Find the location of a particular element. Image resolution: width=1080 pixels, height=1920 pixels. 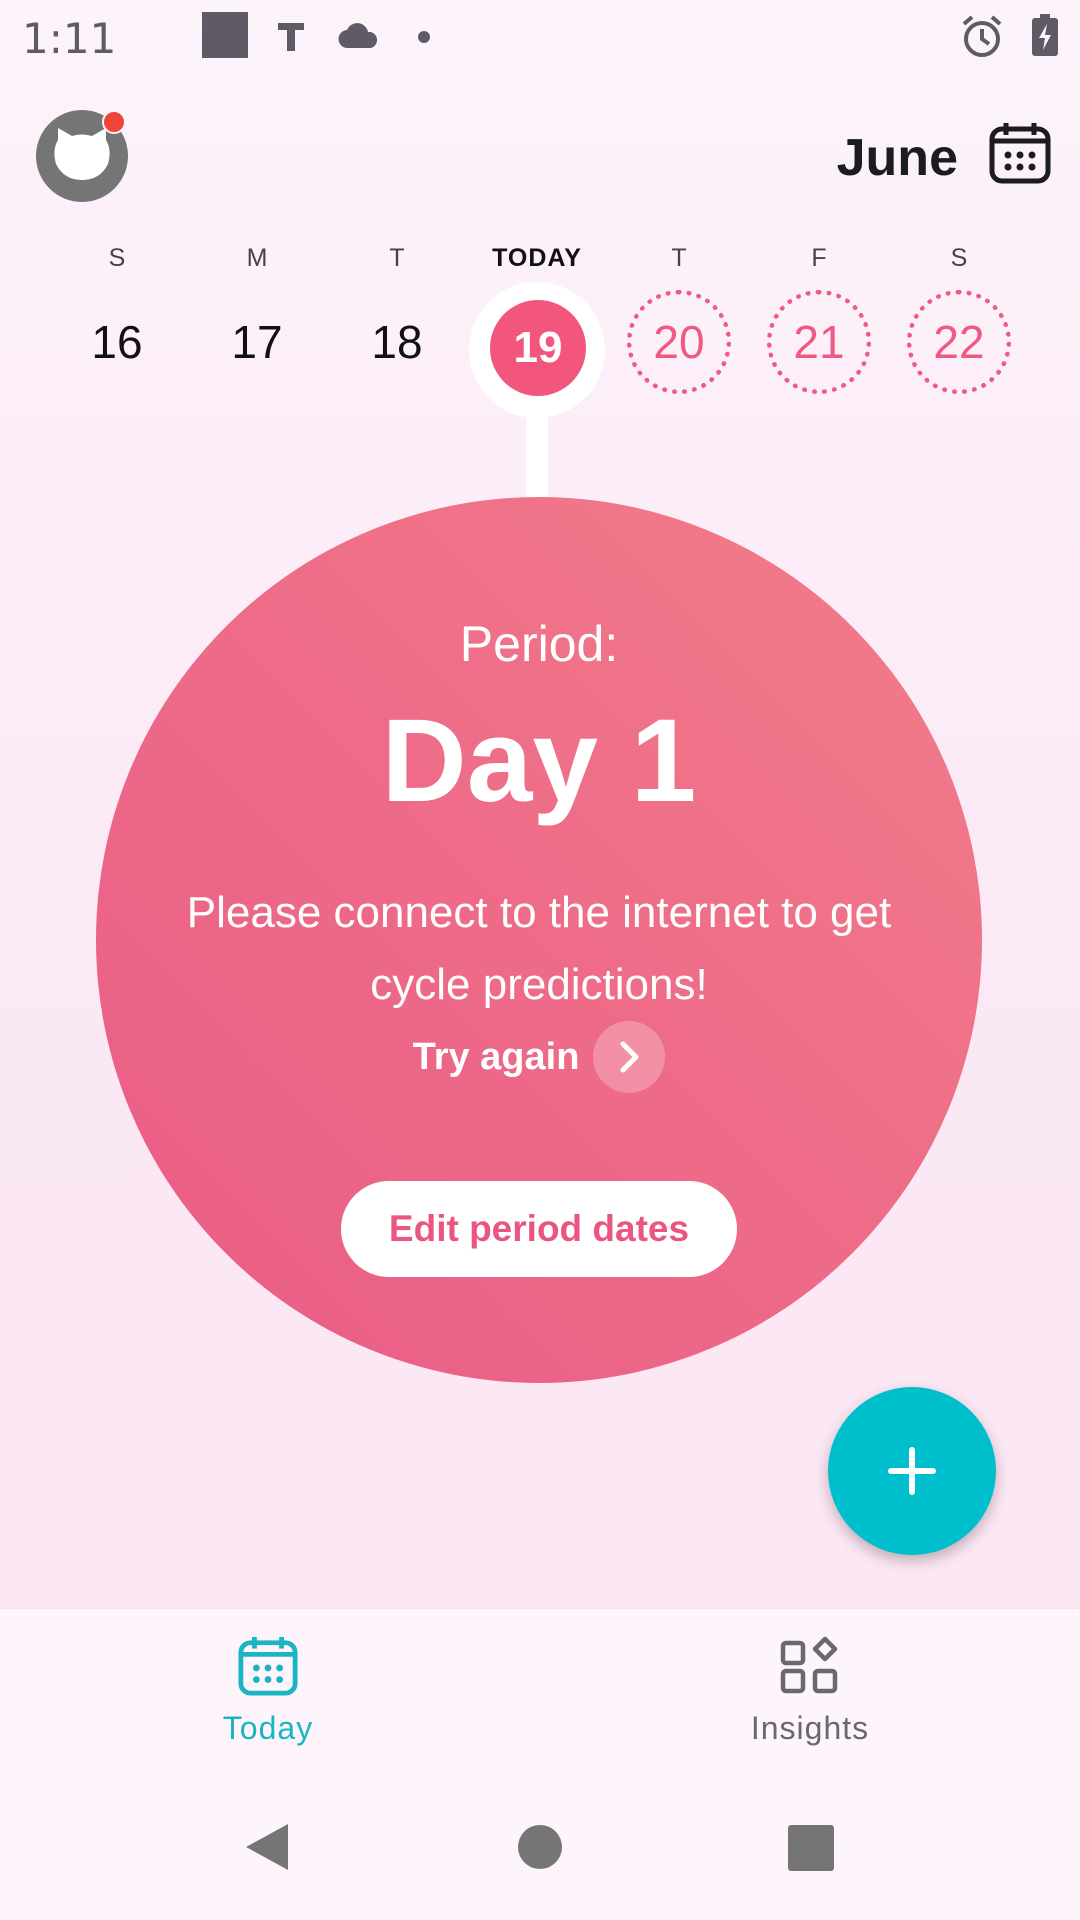

nav-insights: Insights is located at coordinates (810, 1691).